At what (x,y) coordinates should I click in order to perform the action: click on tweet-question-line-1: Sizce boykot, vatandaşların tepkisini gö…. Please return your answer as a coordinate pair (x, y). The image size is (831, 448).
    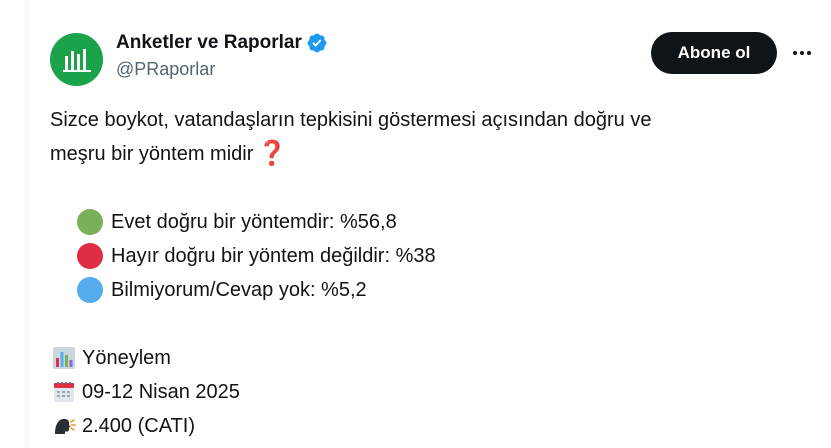
    Looking at the image, I should click on (351, 120).